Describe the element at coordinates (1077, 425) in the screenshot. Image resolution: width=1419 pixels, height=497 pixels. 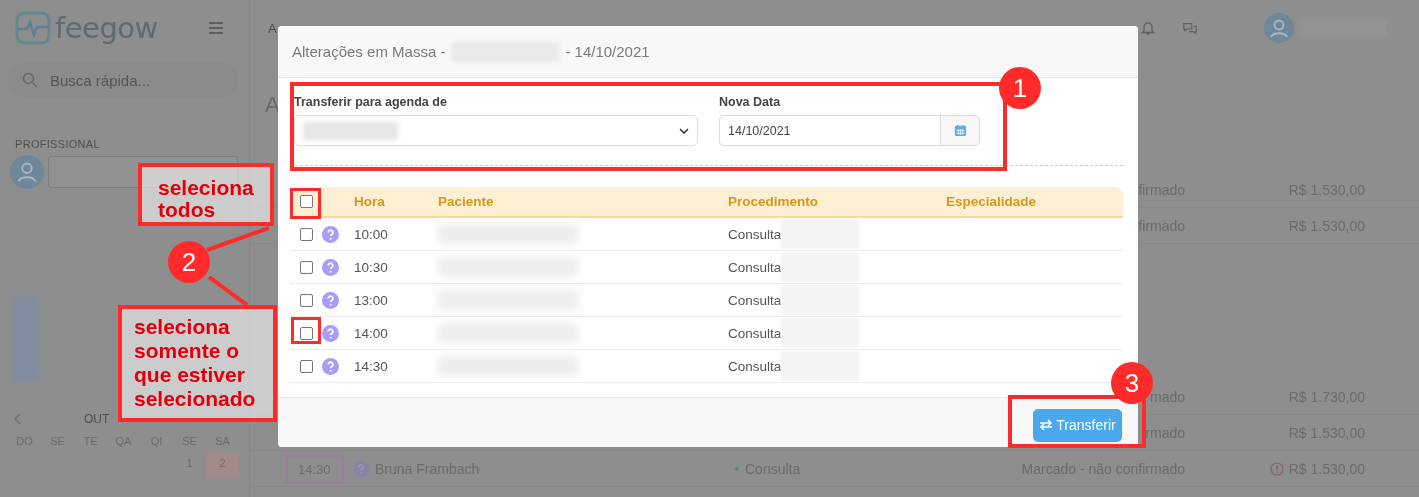
I see `transfer-button: Transferir` at that location.